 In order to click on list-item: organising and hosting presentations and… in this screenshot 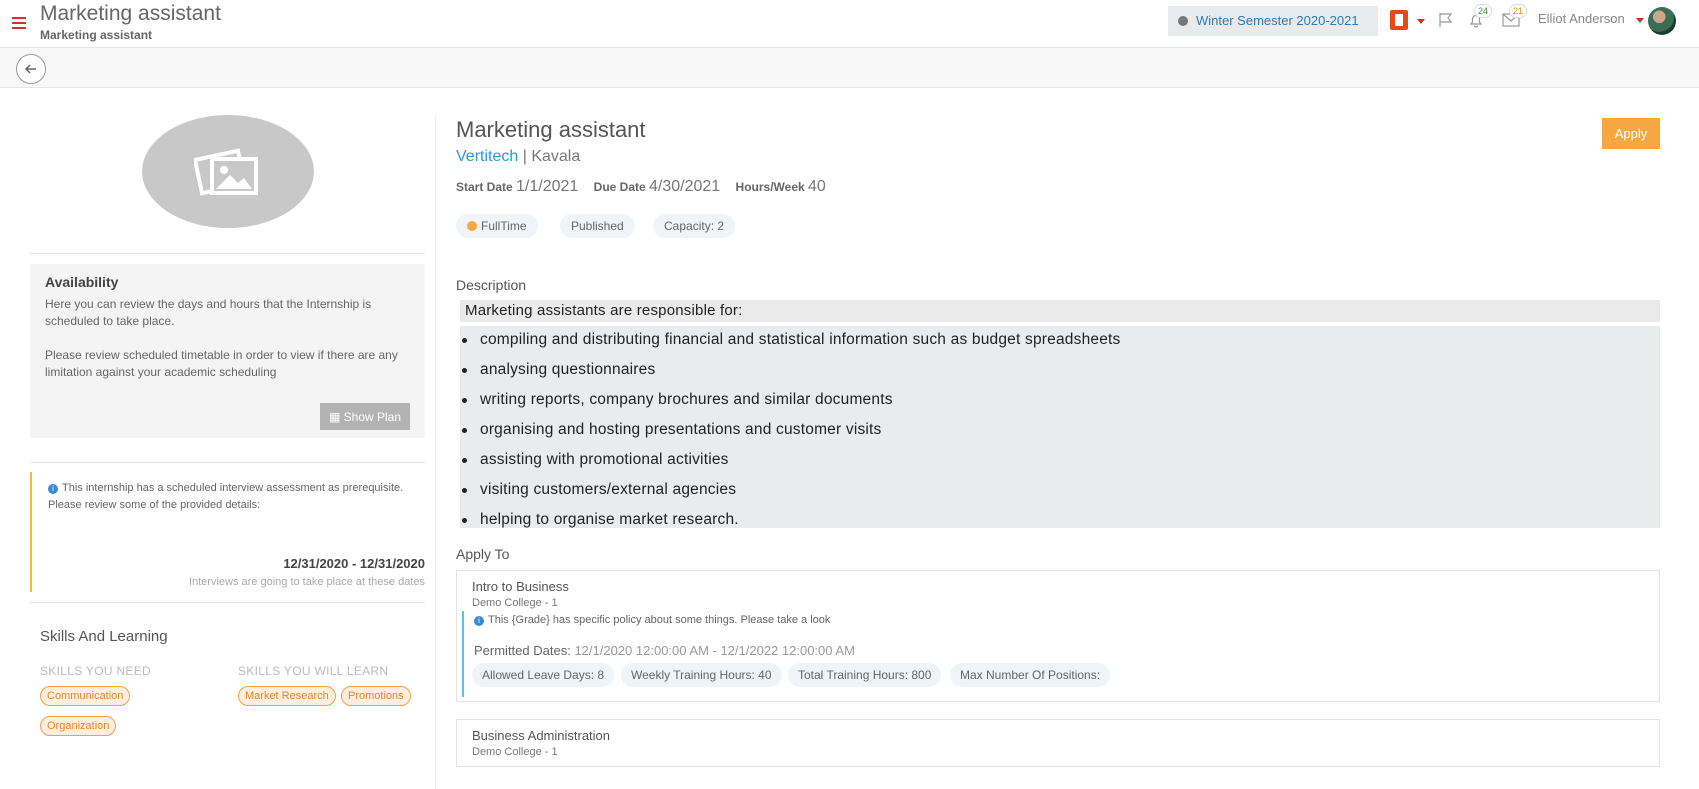, I will do `click(1060, 431)`.